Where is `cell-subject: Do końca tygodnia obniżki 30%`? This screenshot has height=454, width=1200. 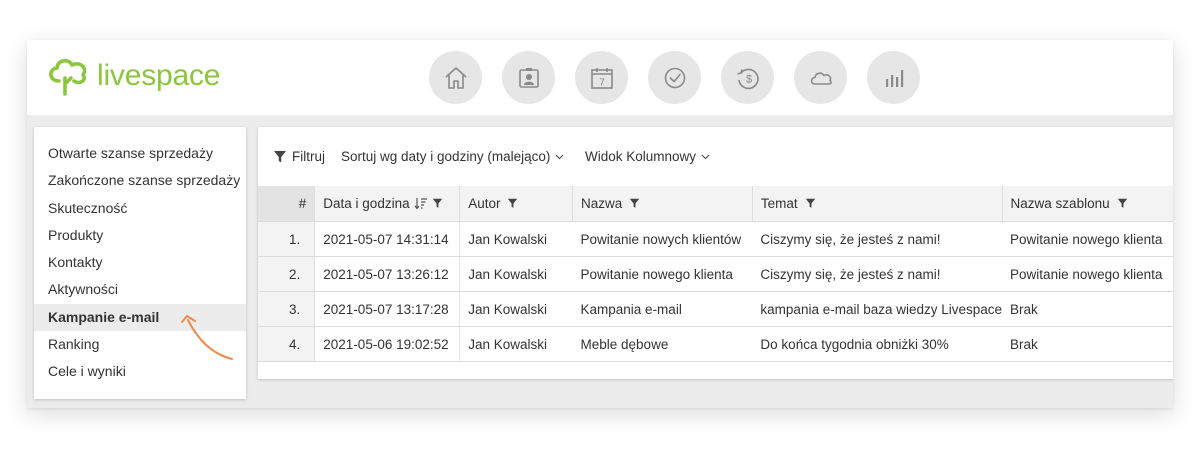 cell-subject: Do końca tygodnia obniżki 30% is located at coordinates (877, 344).